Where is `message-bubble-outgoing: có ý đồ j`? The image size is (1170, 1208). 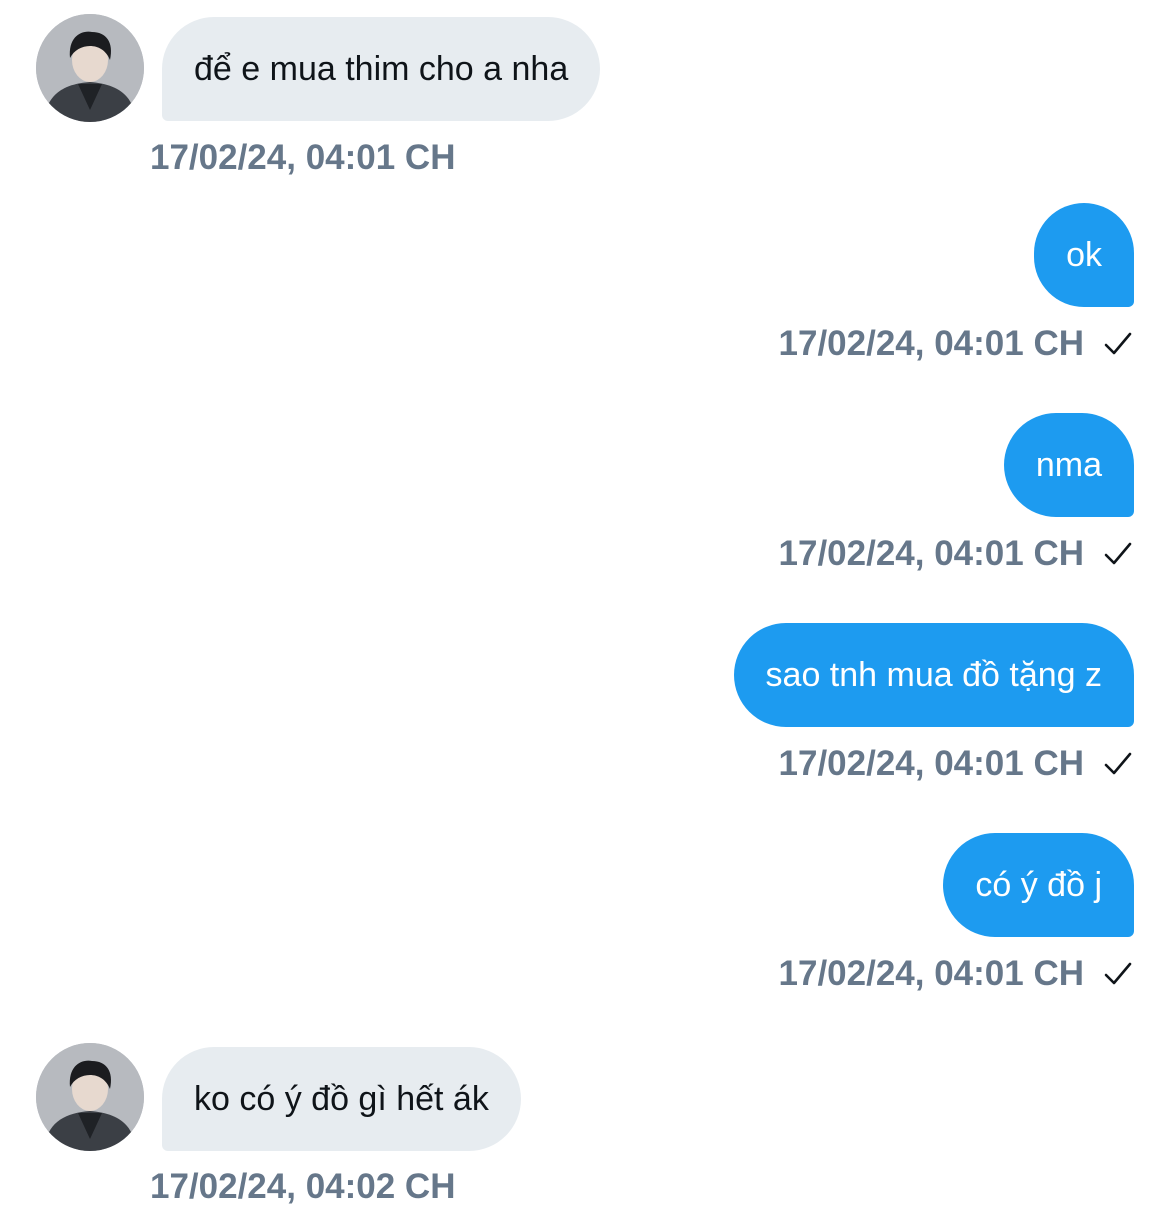 message-bubble-outgoing: có ý đồ j is located at coordinates (1038, 885).